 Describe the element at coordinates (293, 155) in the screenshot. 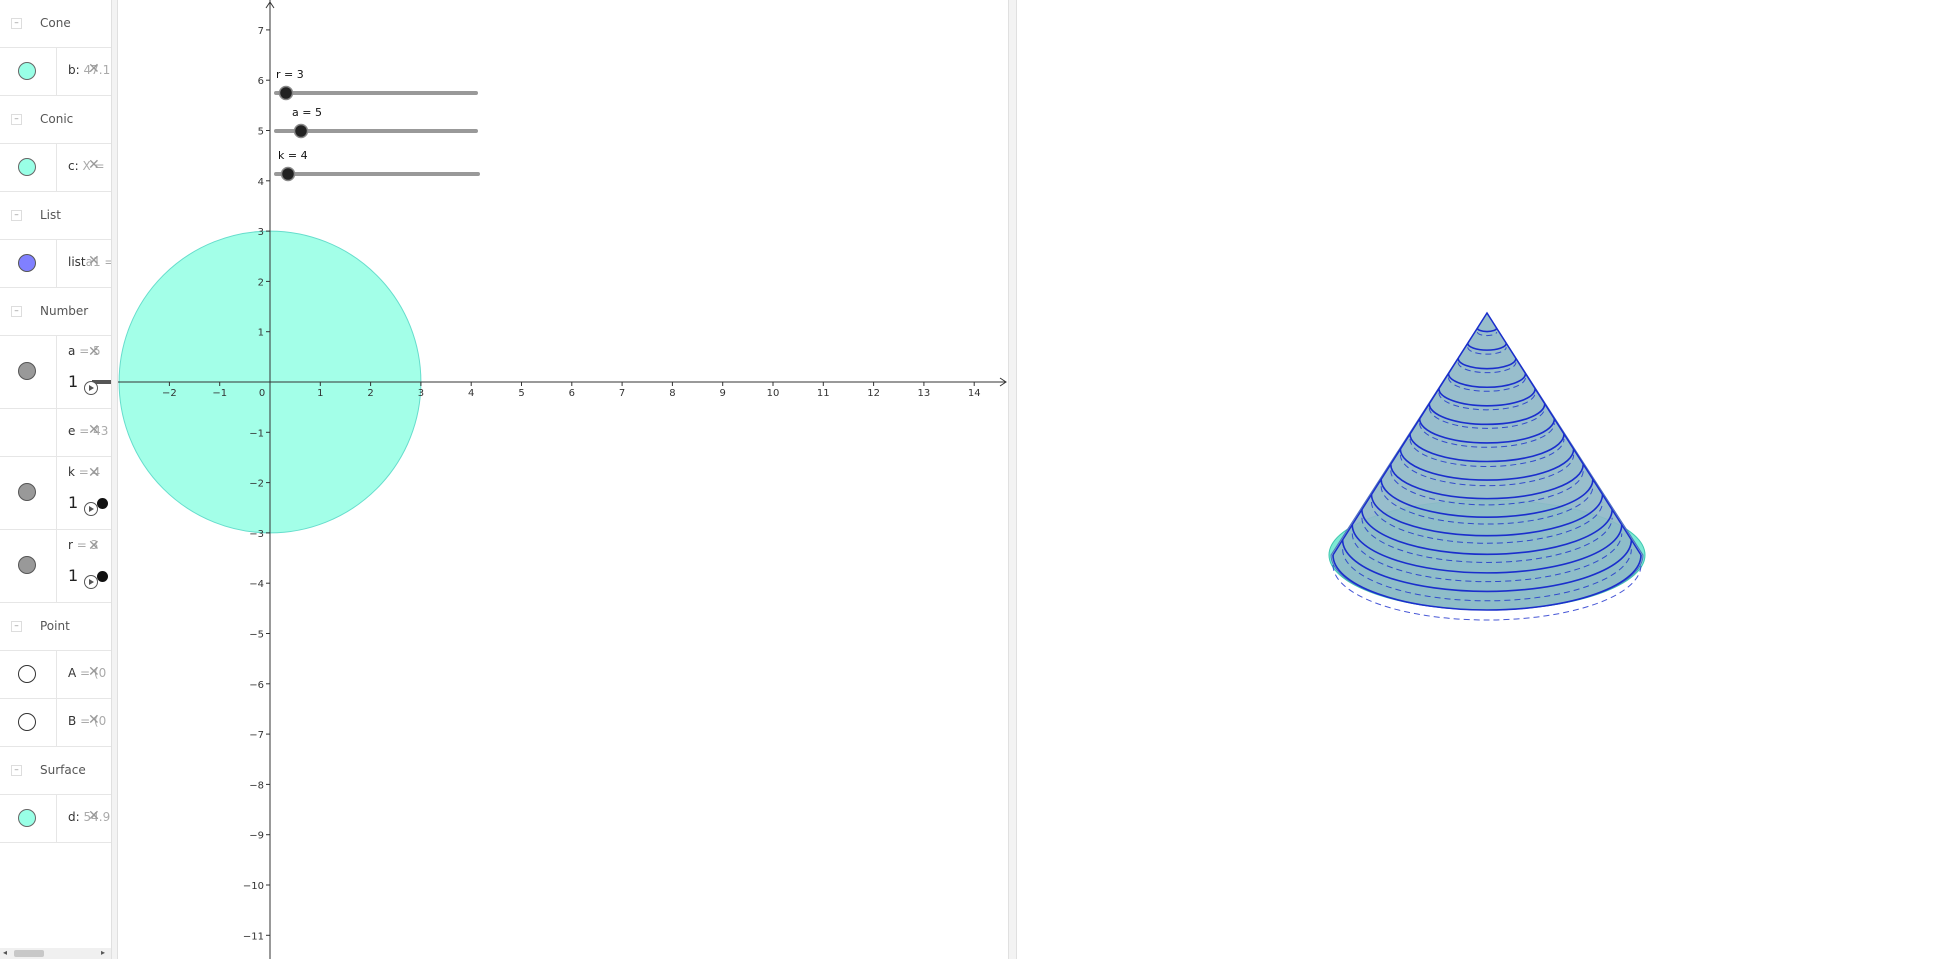

I see `slider-label: k = 4` at that location.